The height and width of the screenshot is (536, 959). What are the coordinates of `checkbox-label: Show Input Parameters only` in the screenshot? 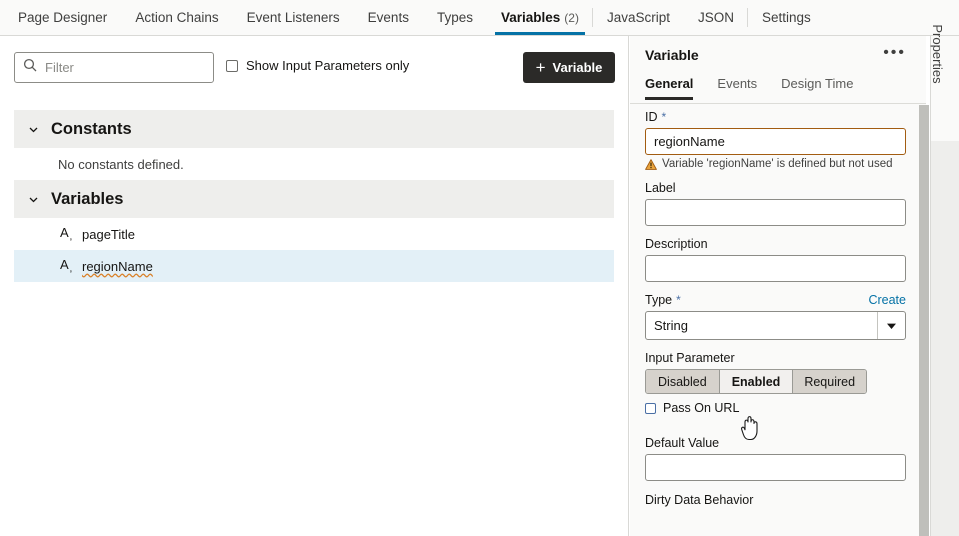 It's located at (328, 65).